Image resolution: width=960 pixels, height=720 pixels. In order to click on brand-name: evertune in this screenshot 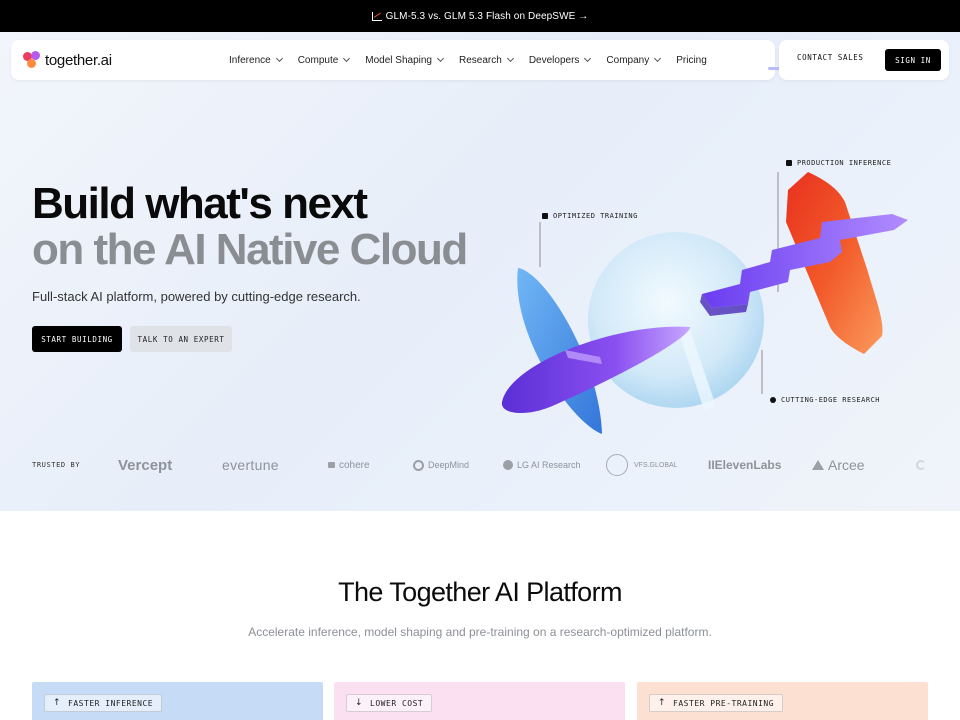, I will do `click(250, 465)`.